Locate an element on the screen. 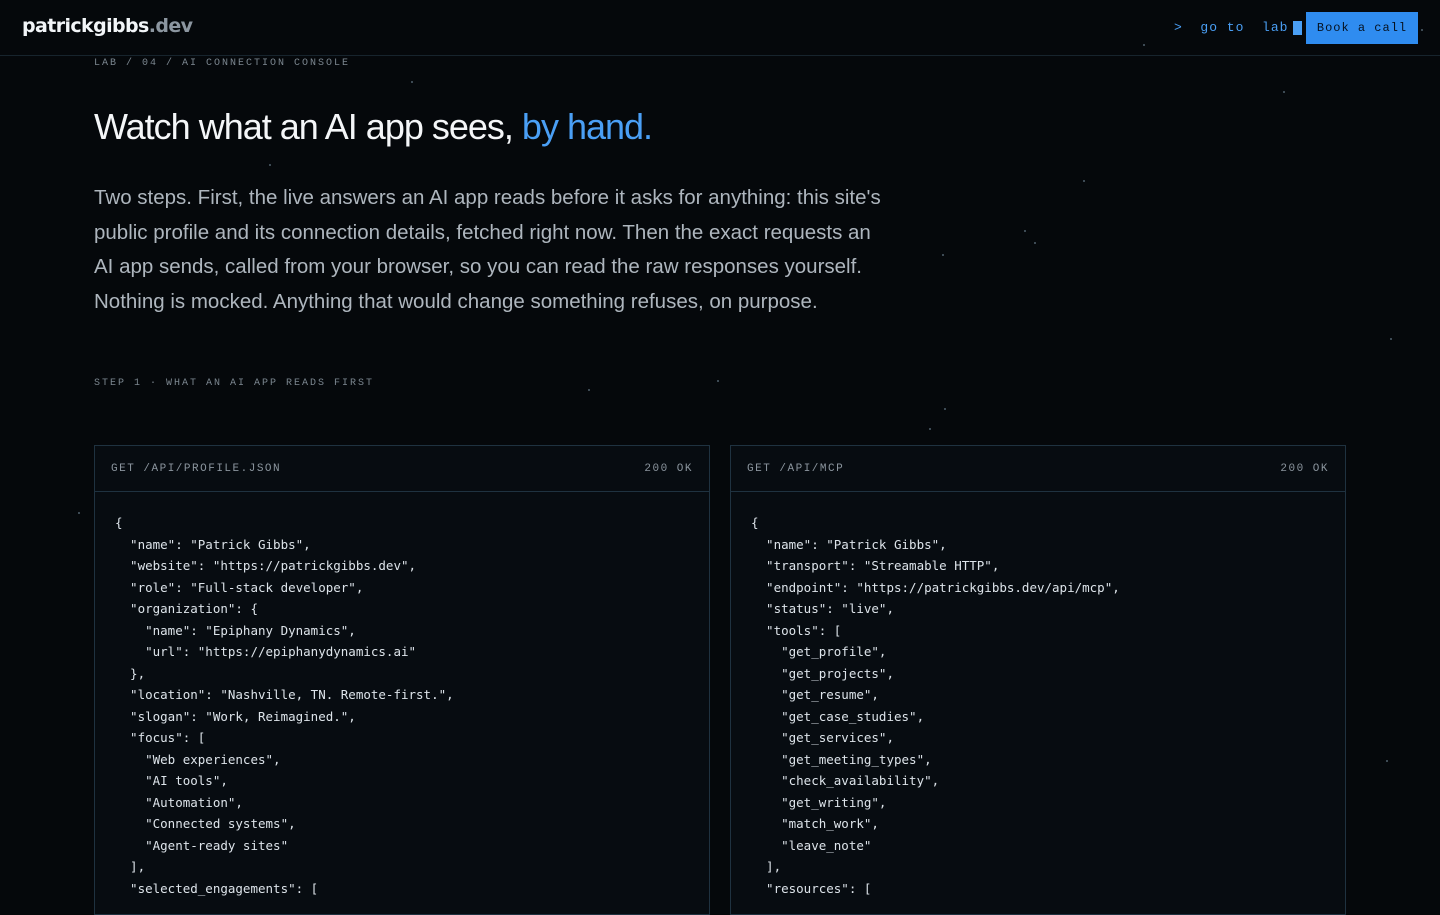  site-logo: patrickgibbs.dev is located at coordinates (107, 26).